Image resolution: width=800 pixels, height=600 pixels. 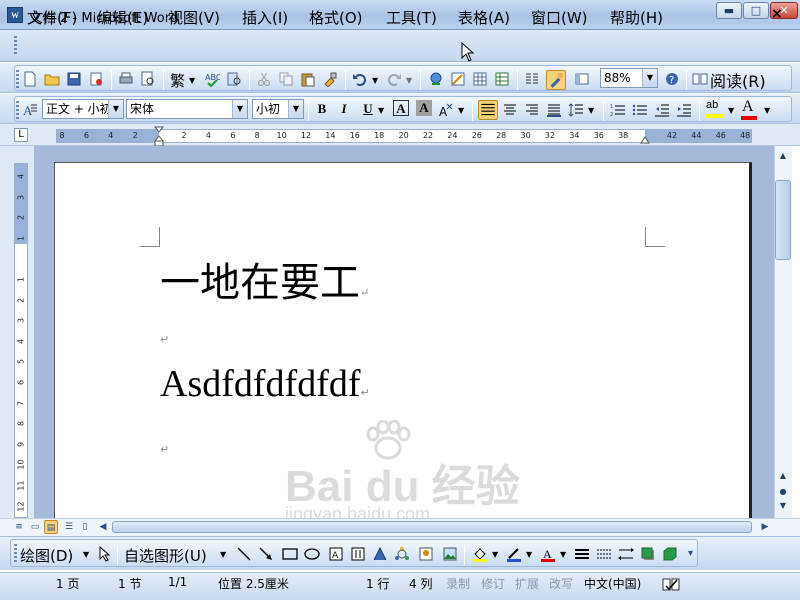 What do you see at coordinates (312, 554) in the screenshot?
I see `oval-icon` at bounding box center [312, 554].